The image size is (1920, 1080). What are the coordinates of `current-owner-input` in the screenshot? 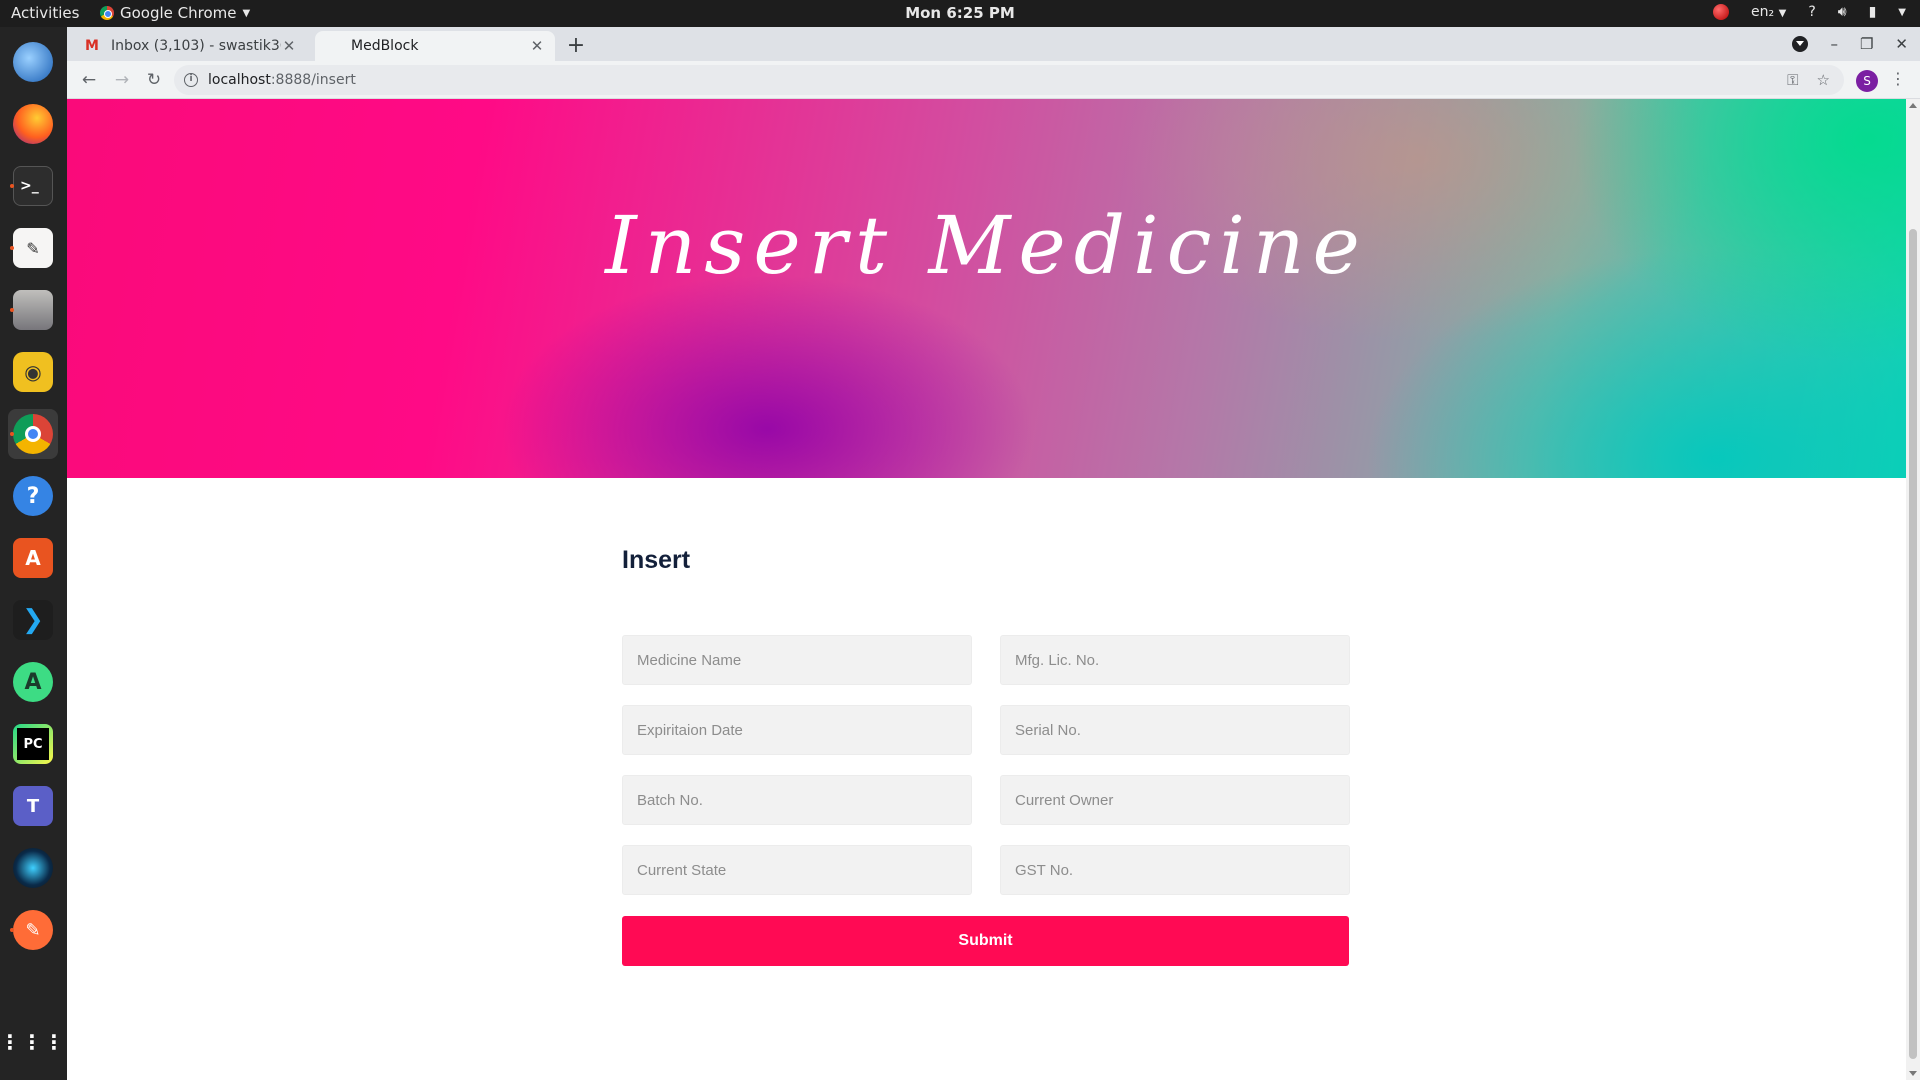 It's located at (1175, 800).